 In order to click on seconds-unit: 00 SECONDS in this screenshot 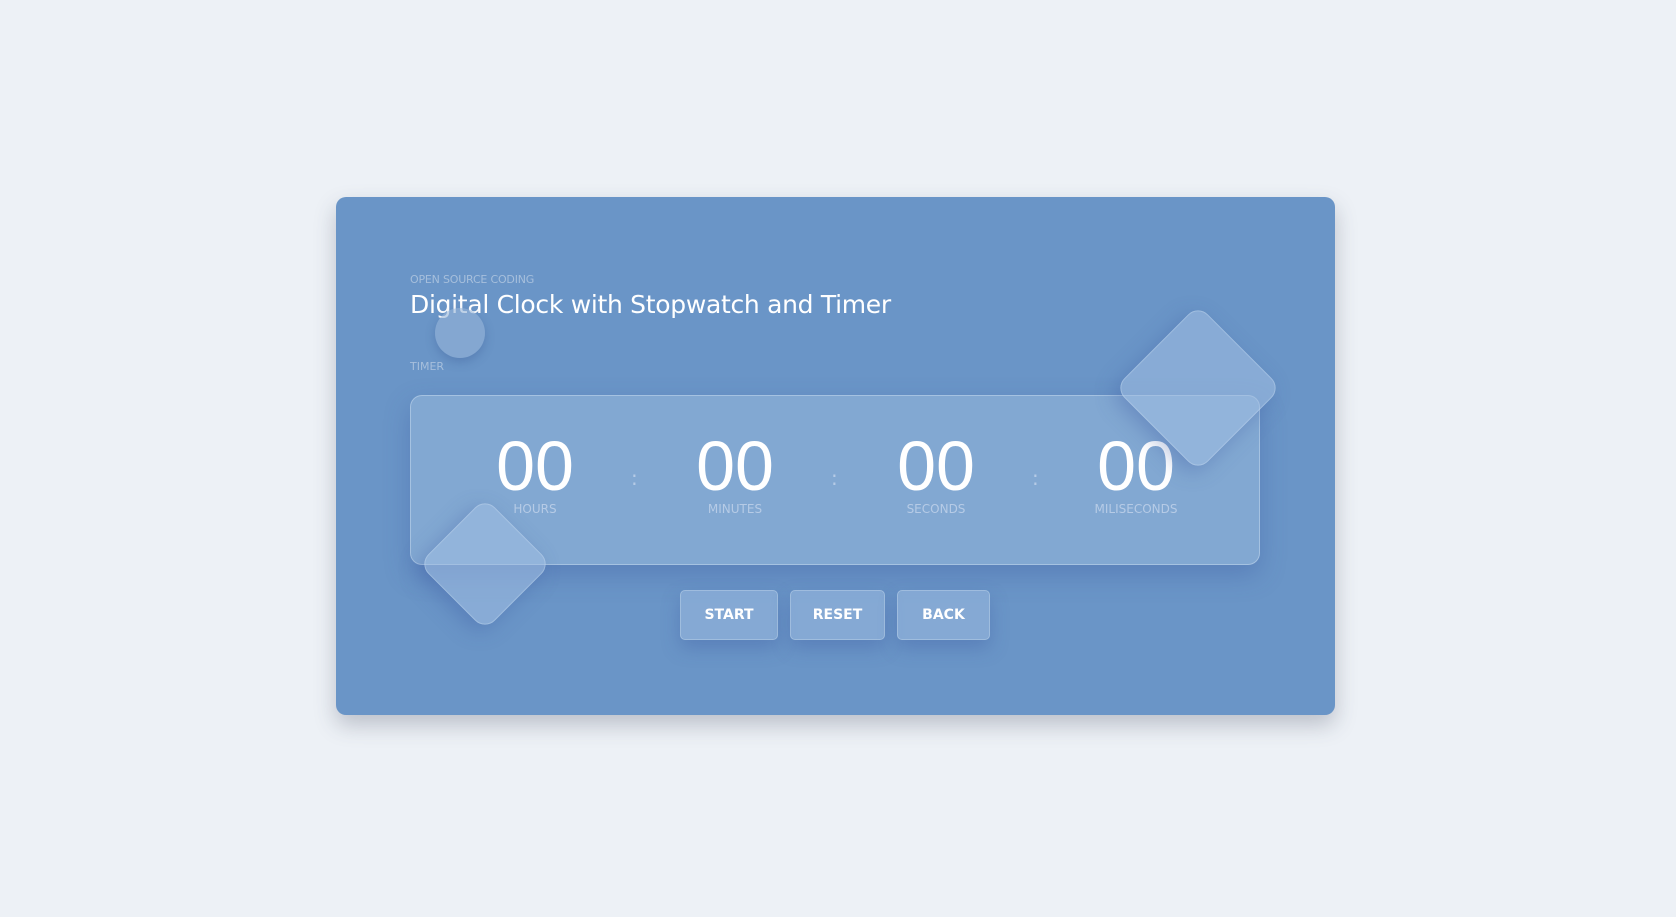, I will do `click(936, 471)`.